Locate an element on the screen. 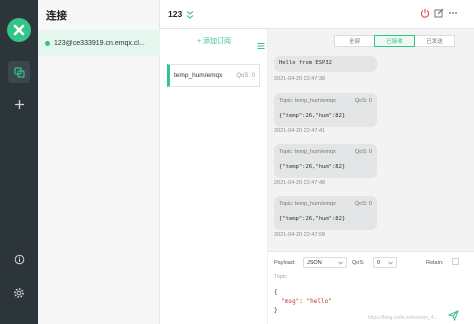  message-time: 2021-04-20 22:47:41 is located at coordinates (300, 131).